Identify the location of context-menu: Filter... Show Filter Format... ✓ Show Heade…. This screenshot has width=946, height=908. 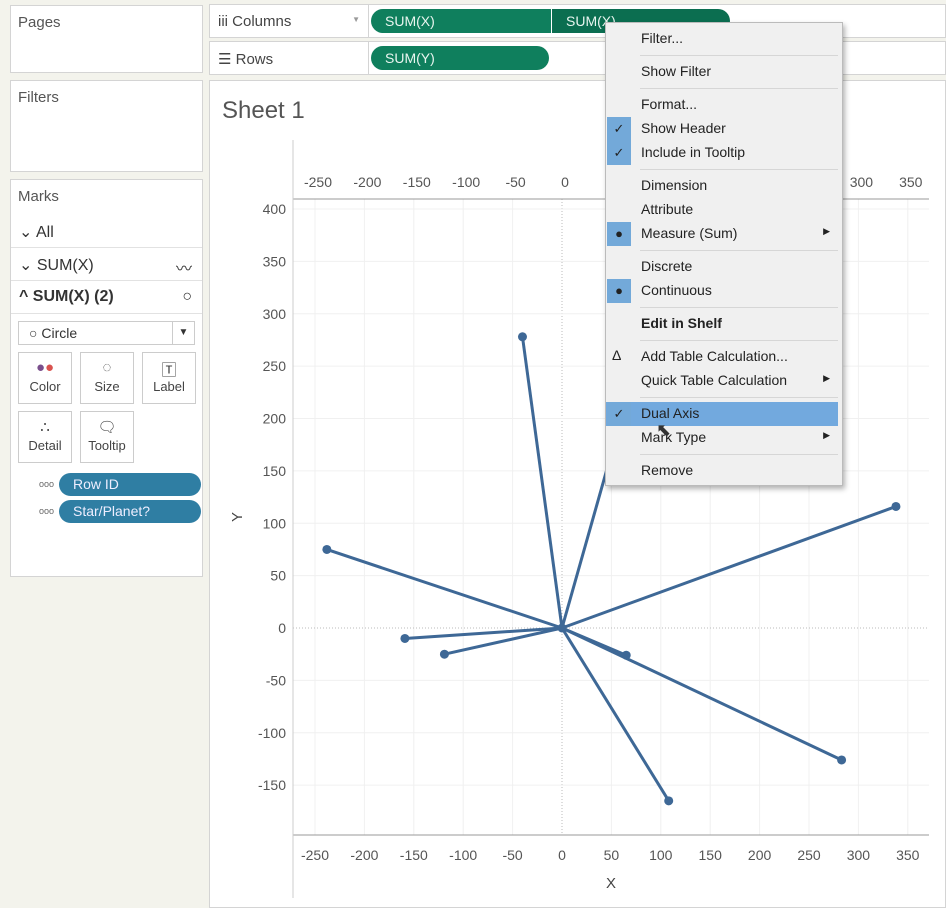
(724, 254).